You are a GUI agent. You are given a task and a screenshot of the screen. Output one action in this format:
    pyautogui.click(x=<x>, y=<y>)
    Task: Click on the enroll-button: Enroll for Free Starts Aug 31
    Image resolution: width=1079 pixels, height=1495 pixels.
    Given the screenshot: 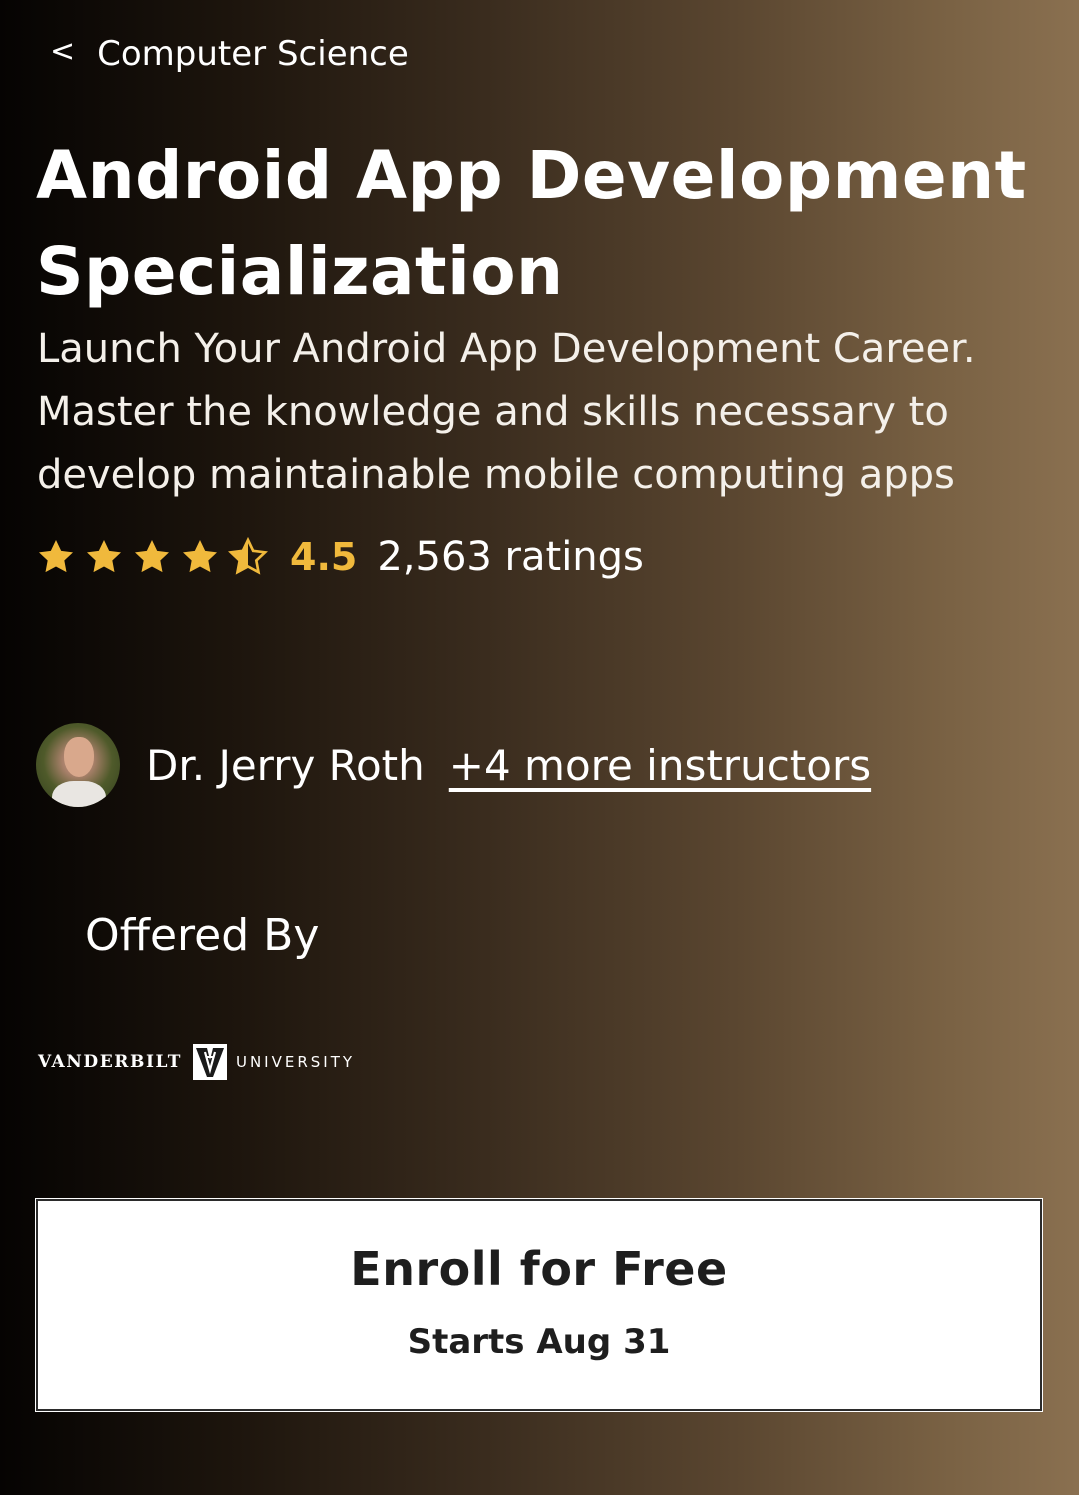 What is the action you would take?
    pyautogui.click(x=539, y=1305)
    